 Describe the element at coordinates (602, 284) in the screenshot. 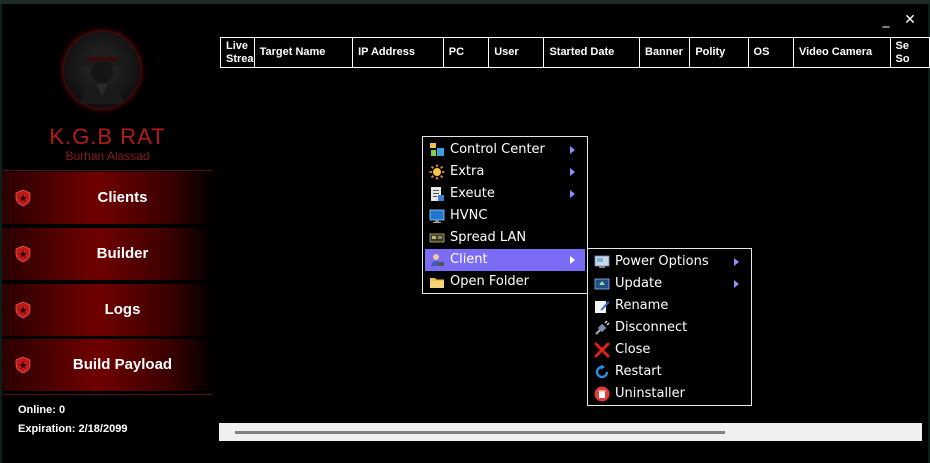

I see `update-icon` at that location.